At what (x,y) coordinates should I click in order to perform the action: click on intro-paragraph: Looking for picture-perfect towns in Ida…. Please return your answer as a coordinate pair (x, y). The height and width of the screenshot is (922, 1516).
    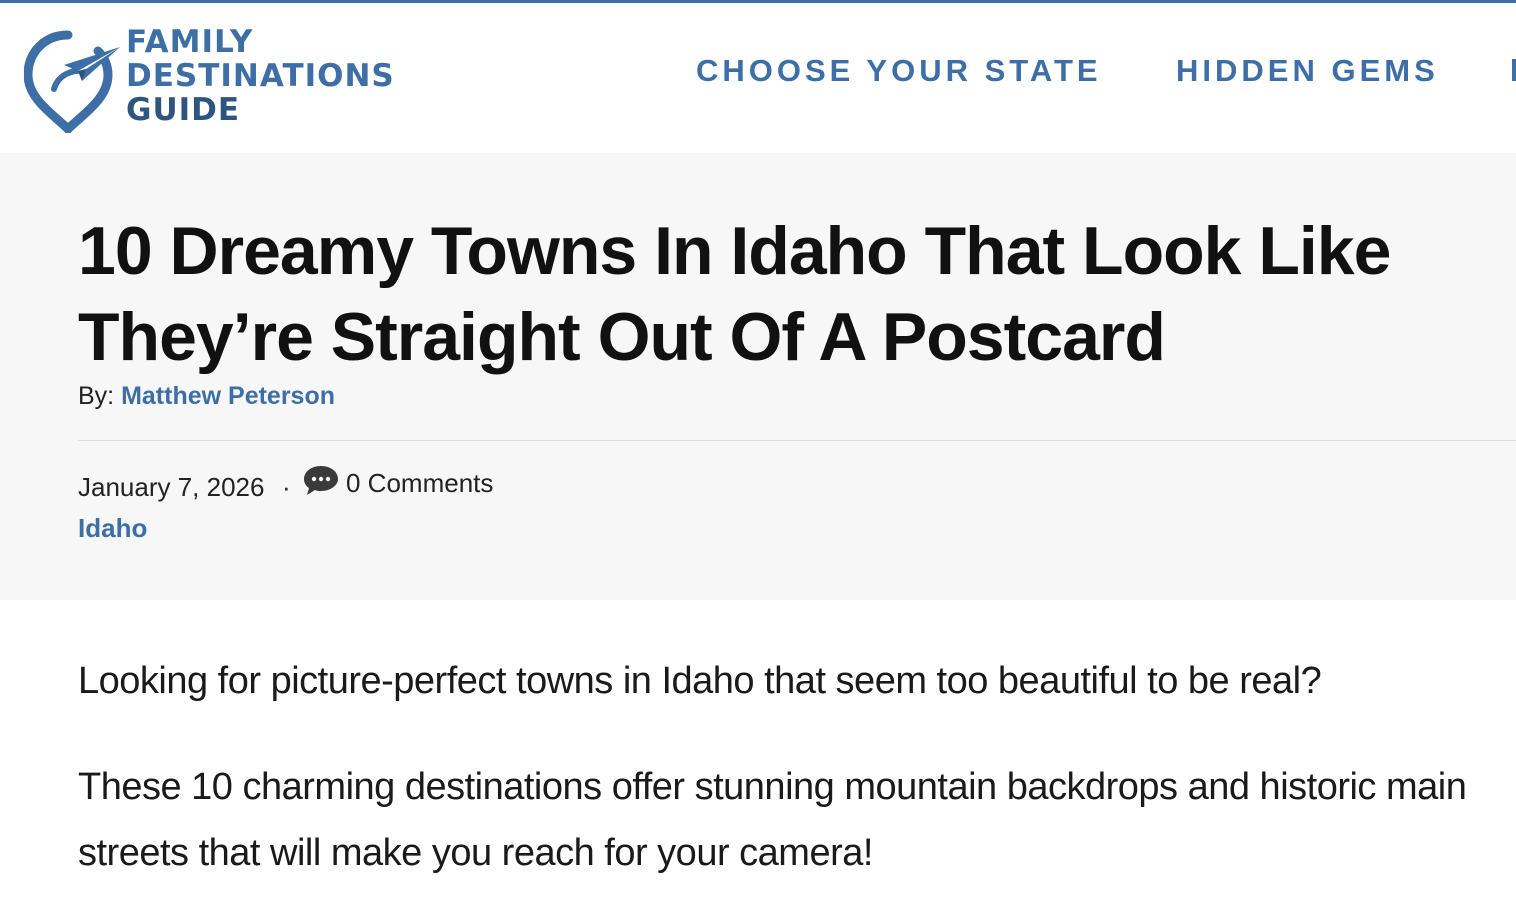
    Looking at the image, I should click on (700, 681).